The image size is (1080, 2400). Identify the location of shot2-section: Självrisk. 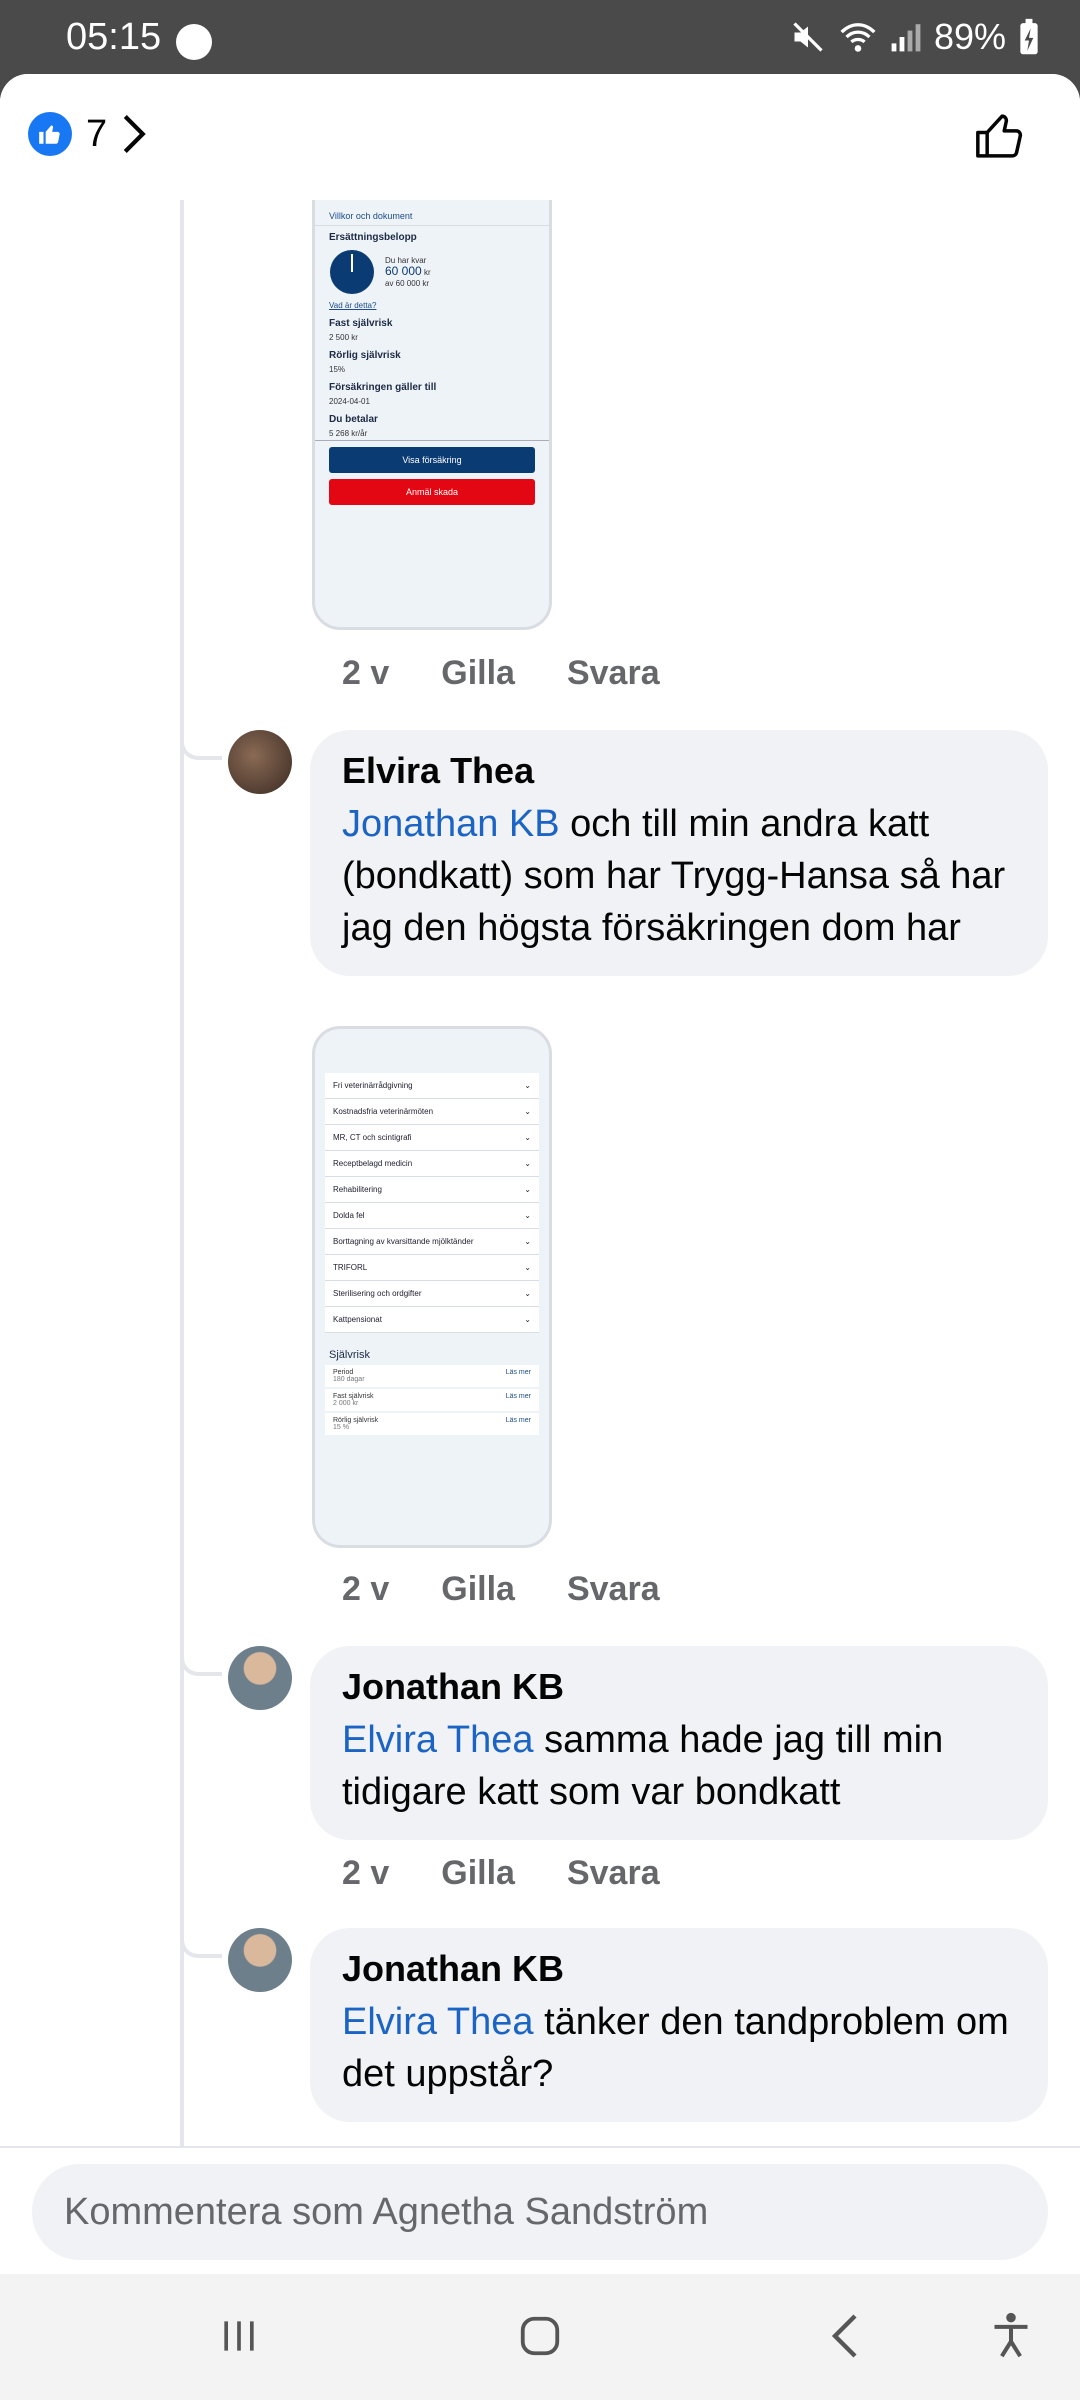
(349, 1355).